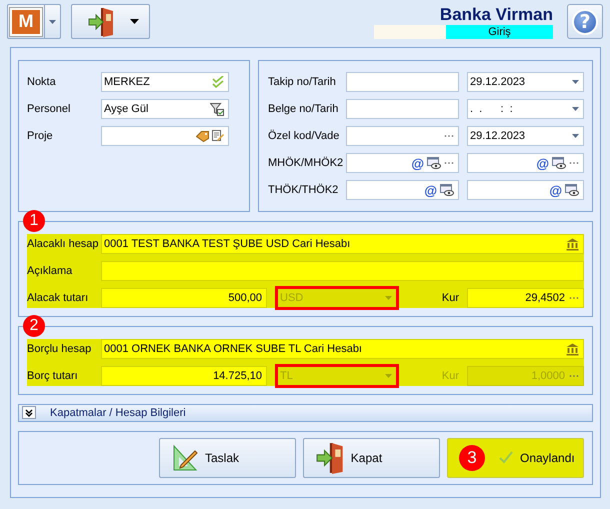 The height and width of the screenshot is (509, 610). What do you see at coordinates (165, 82) in the screenshot?
I see `input-field: MERKEZ` at bounding box center [165, 82].